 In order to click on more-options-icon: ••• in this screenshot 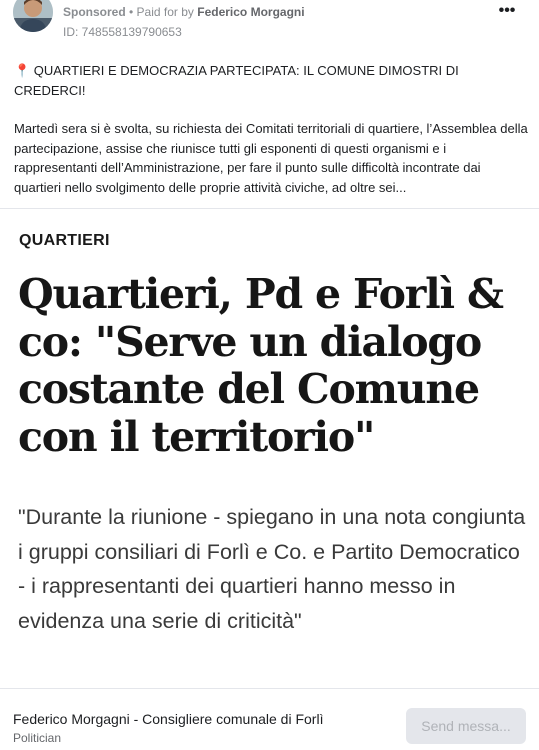, I will do `click(507, 11)`.